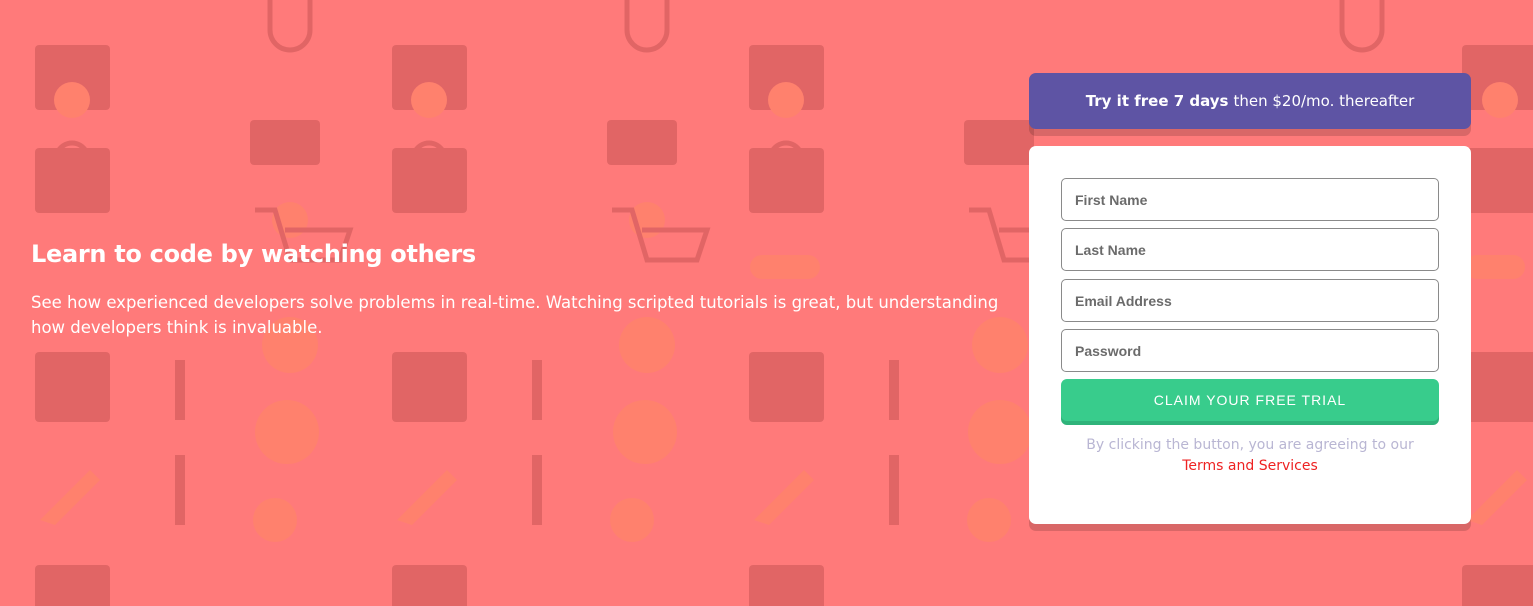 The height and width of the screenshot is (606, 1533). What do you see at coordinates (1250, 249) in the screenshot?
I see `last-name-input` at bounding box center [1250, 249].